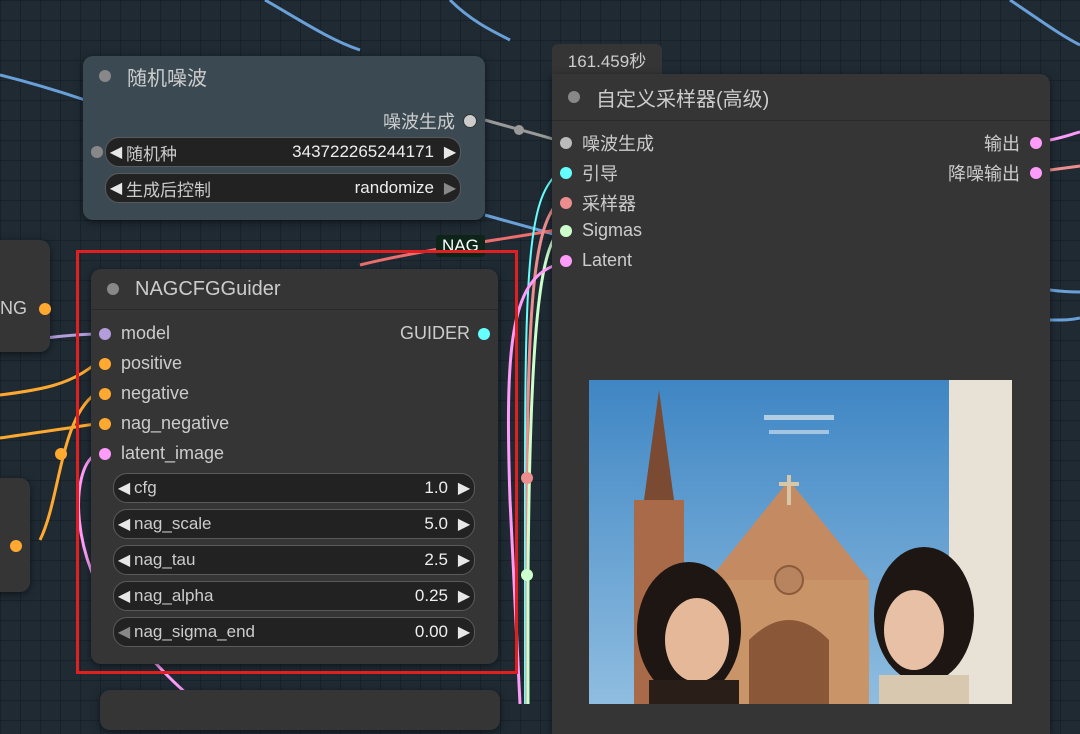  Describe the element at coordinates (566, 143) in the screenshot. I see `noise-input-port` at that location.